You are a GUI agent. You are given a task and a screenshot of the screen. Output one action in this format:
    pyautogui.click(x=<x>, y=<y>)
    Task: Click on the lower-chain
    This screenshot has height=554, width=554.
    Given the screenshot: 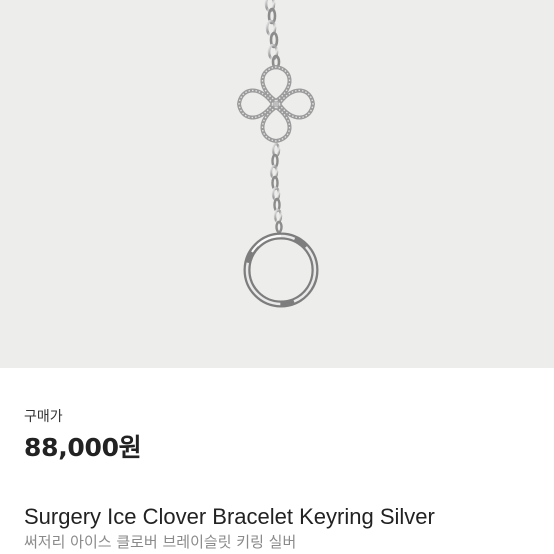 What is the action you would take?
    pyautogui.click(x=276, y=188)
    